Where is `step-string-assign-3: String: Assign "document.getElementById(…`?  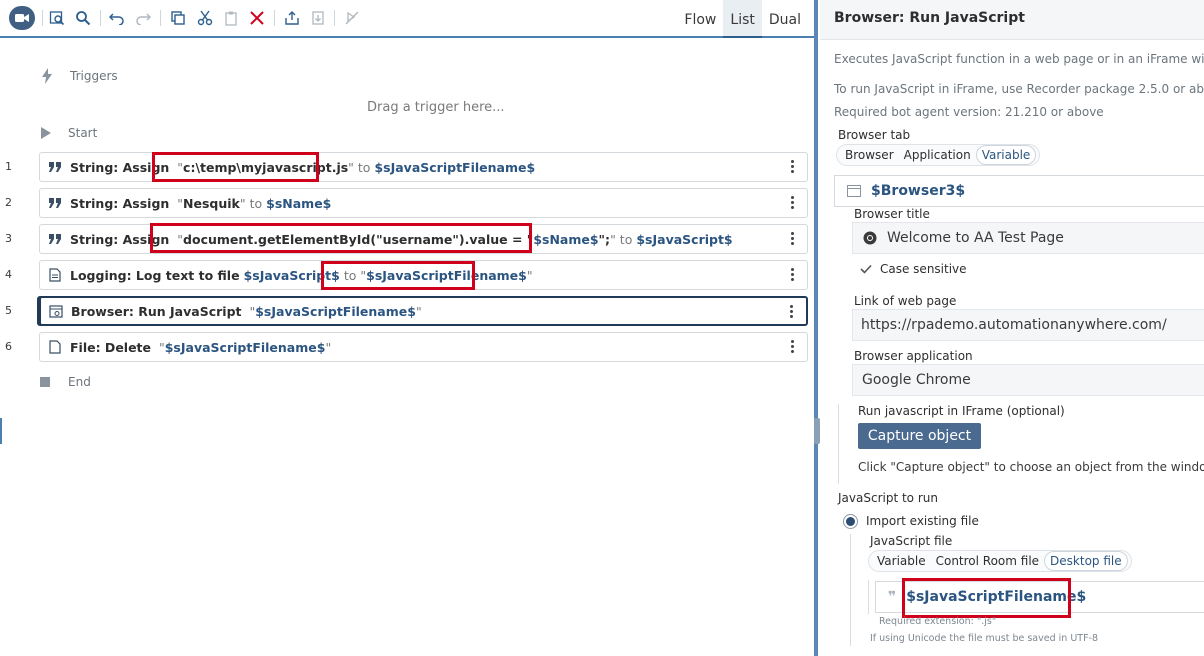 step-string-assign-3: String: Assign "document.getElementById(… is located at coordinates (423, 239).